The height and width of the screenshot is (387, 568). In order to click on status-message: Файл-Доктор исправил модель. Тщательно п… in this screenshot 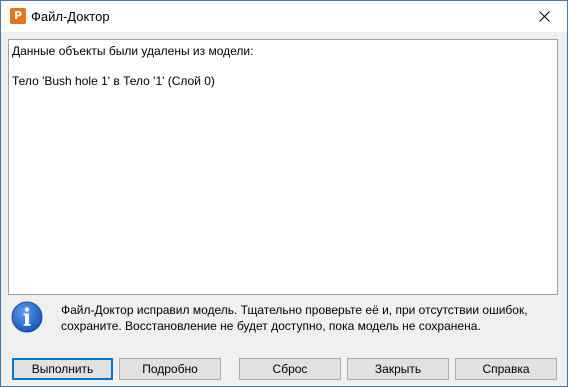, I will do `click(294, 318)`.